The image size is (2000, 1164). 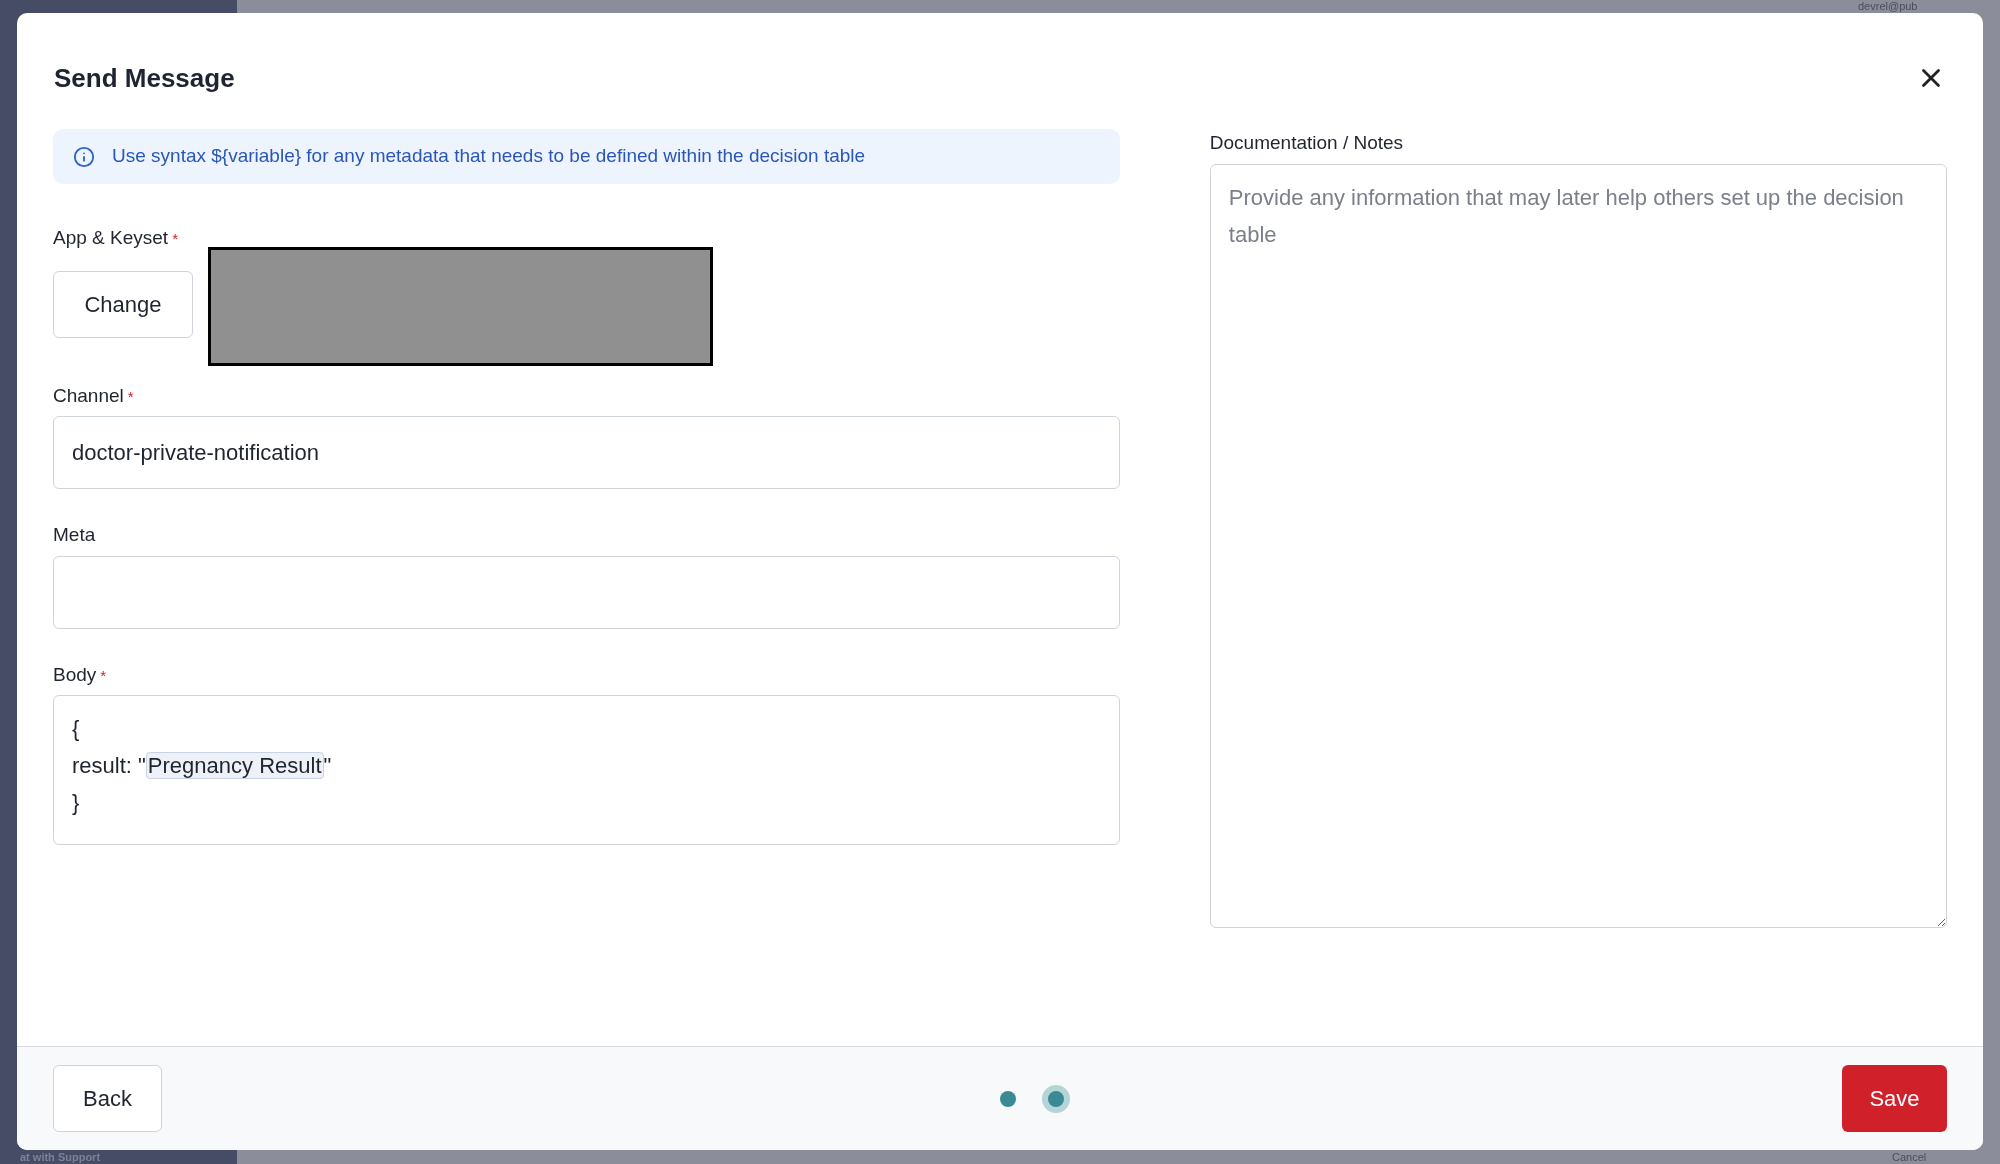 I want to click on body-editor: { result: "Pregnancy Result" }, so click(x=586, y=770).